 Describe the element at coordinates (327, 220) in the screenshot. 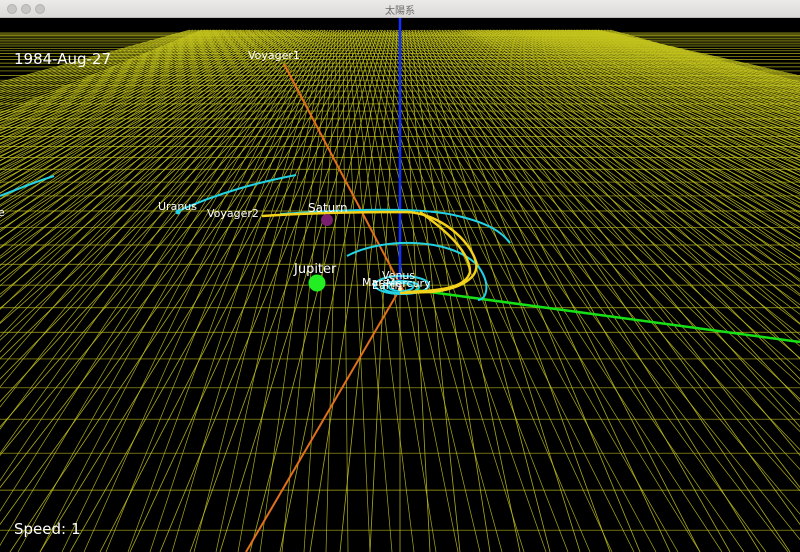

I see `saturn-dot` at that location.